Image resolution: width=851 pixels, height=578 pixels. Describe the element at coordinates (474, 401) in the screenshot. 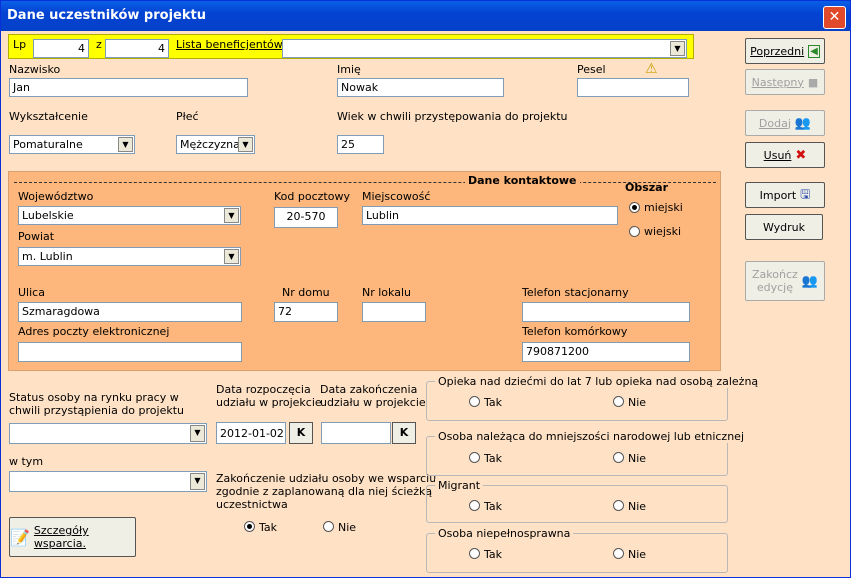

I see `opieka-tak-radio` at that location.